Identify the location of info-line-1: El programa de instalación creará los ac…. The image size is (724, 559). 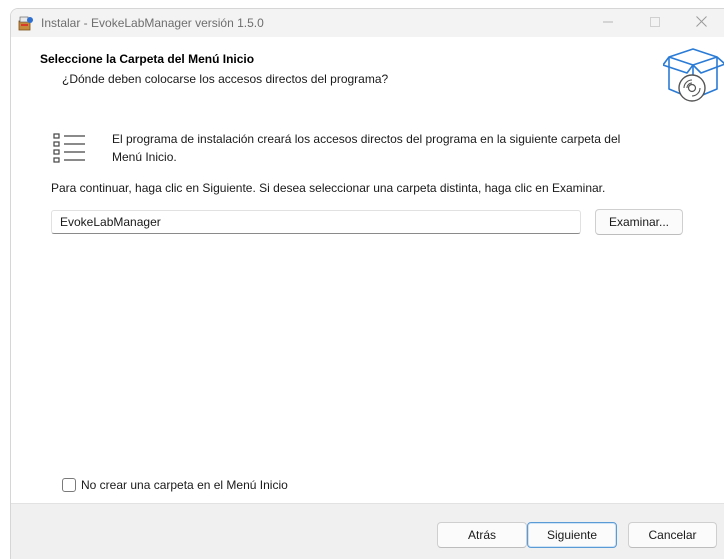
(366, 139).